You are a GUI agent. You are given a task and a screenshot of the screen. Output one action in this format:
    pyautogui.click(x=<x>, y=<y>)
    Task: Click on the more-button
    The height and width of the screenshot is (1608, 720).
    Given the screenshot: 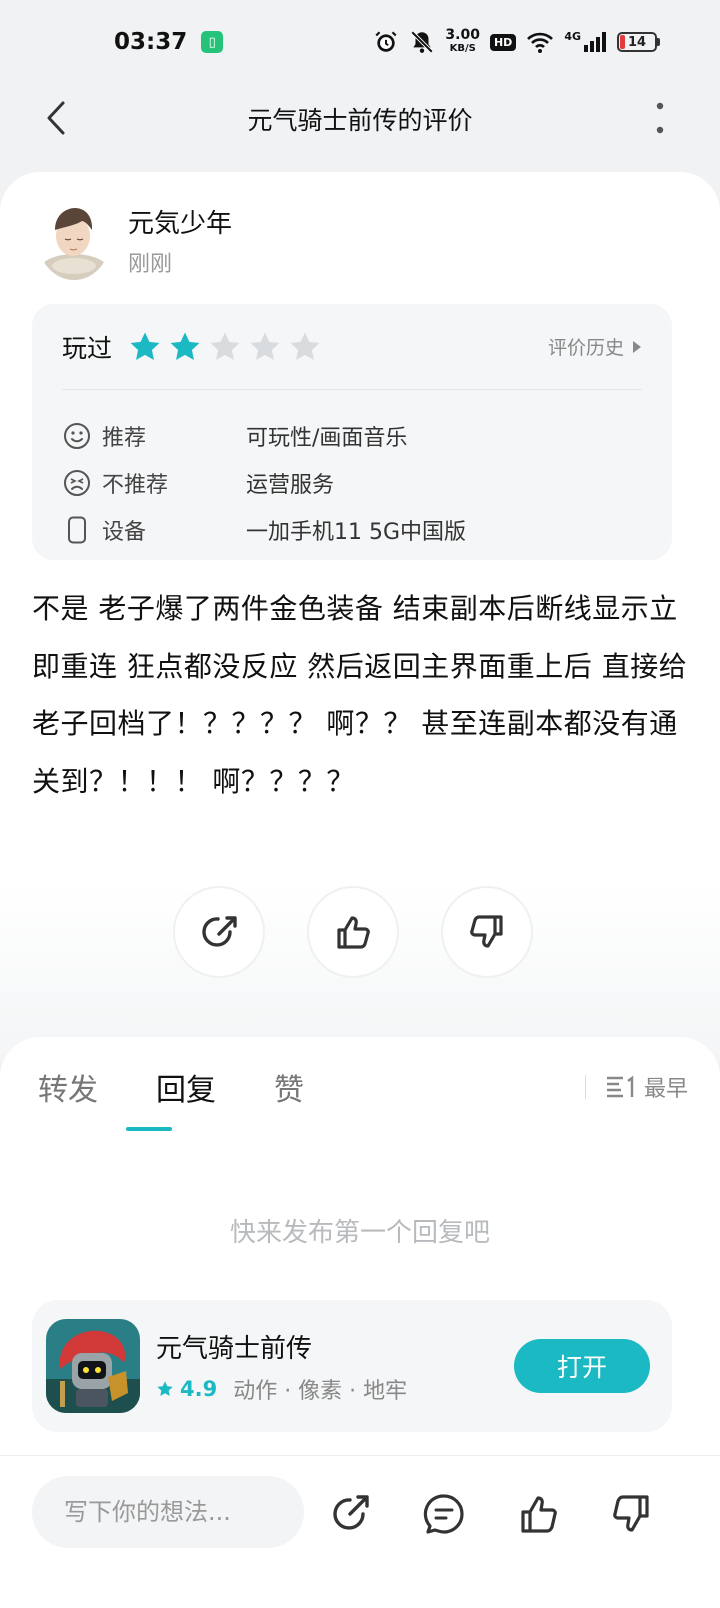 What is the action you would take?
    pyautogui.click(x=660, y=118)
    